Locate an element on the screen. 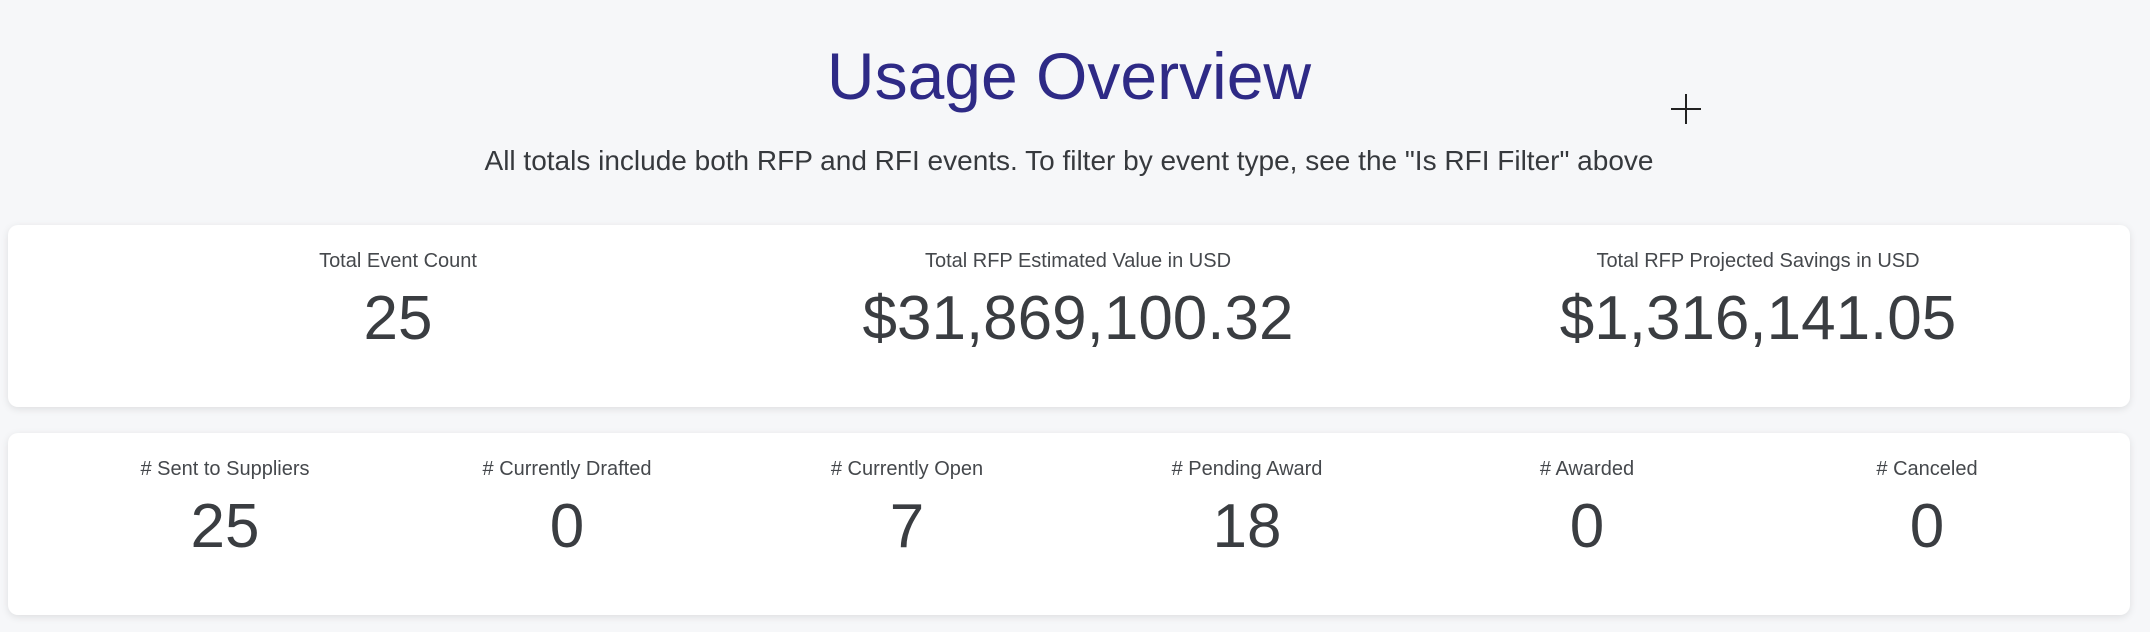 This screenshot has width=2150, height=632. metric-value: 18 is located at coordinates (1247, 526).